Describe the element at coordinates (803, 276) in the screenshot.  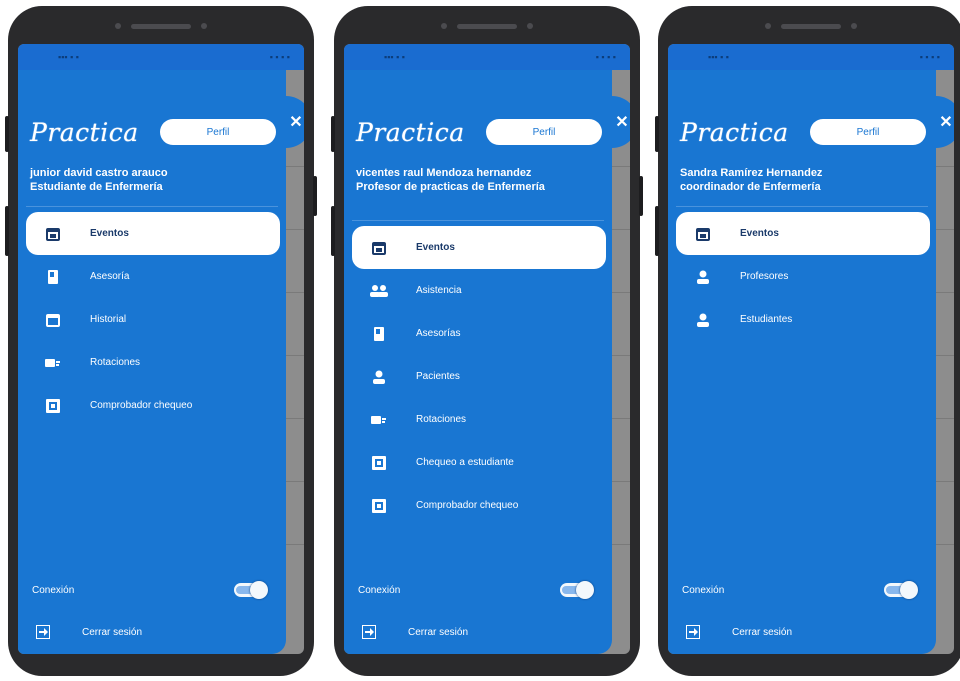
I see `menu-item: Profesores` at that location.